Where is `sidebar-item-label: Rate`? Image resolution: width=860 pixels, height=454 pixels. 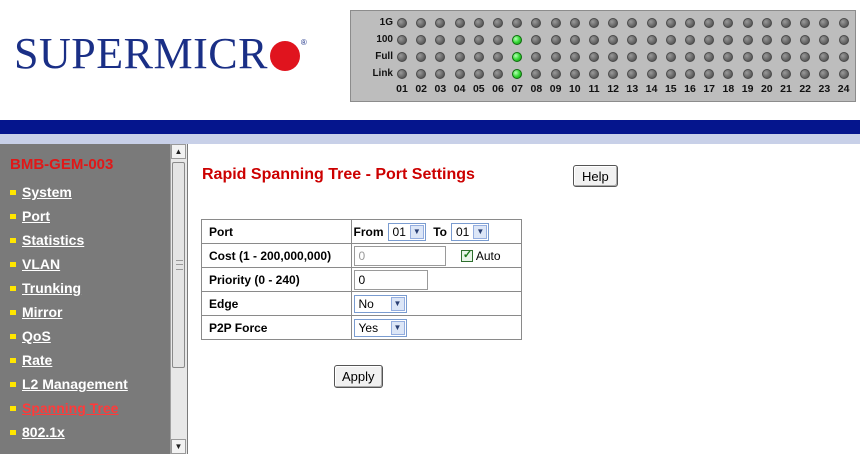 sidebar-item-label: Rate is located at coordinates (37, 360).